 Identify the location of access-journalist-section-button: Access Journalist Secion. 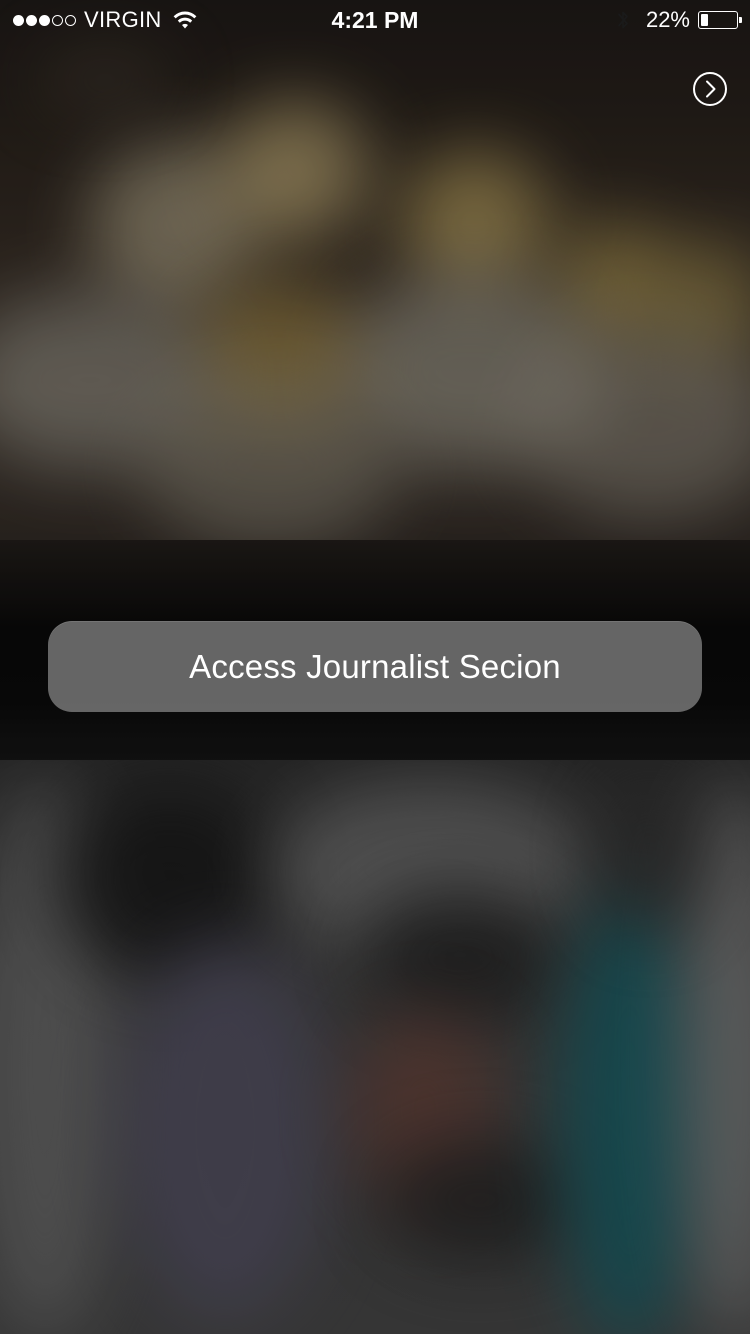
(375, 666).